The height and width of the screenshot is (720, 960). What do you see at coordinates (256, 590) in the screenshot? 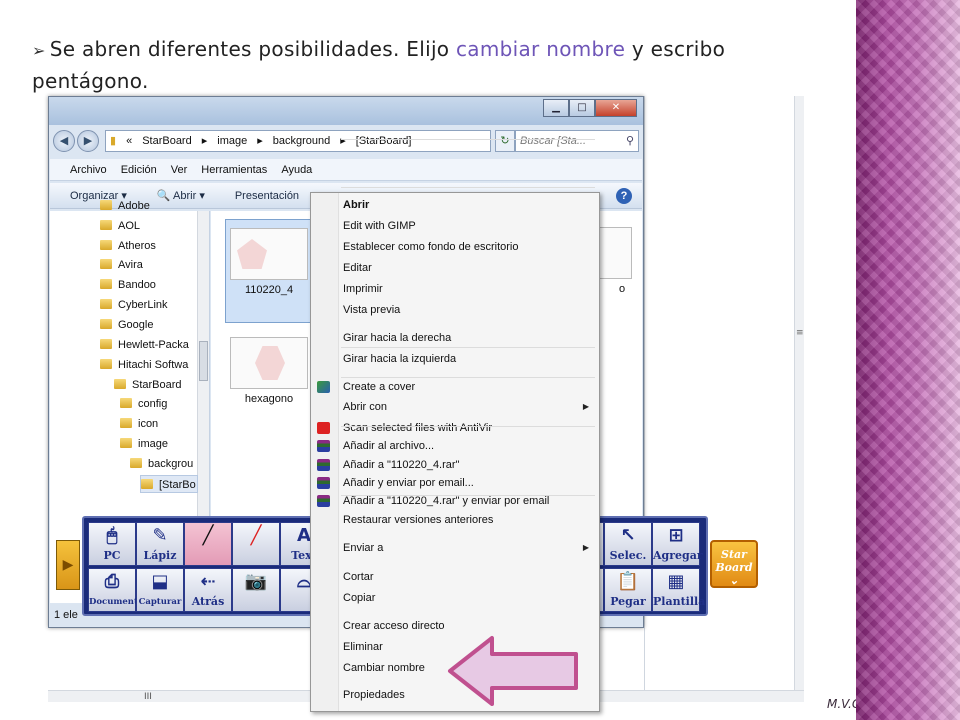
I see `starboard-tool-button: 📷` at bounding box center [256, 590].